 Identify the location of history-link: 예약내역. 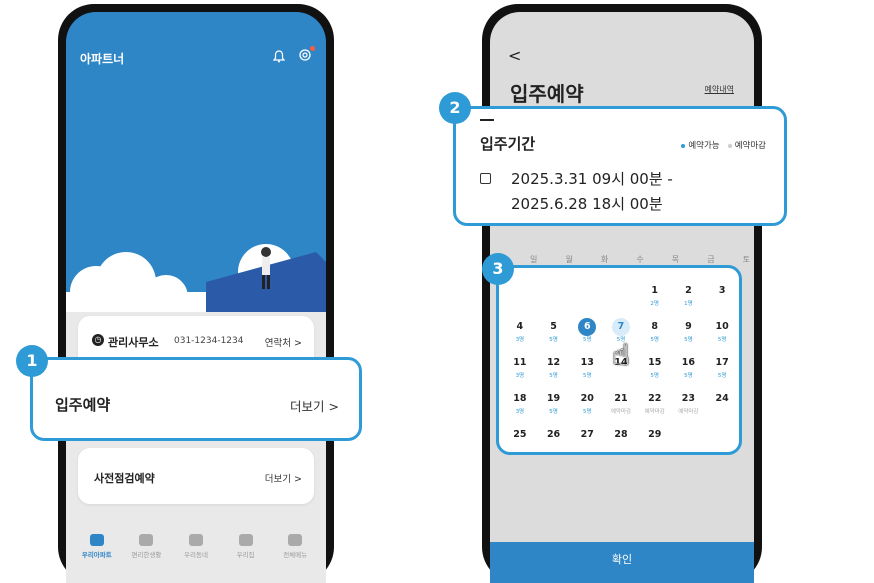
(719, 89).